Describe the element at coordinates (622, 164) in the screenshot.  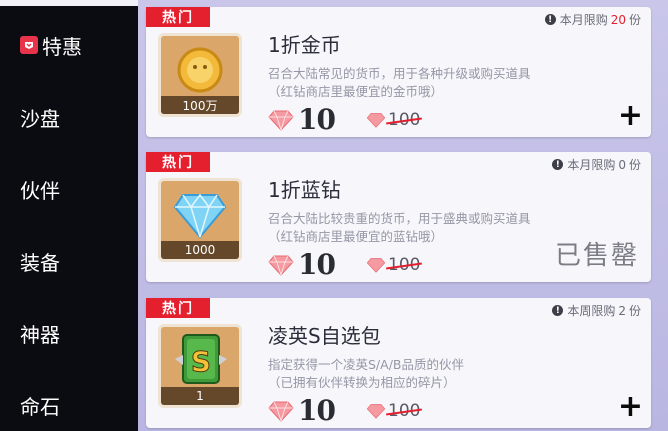
I see `limit-count: 0` at that location.